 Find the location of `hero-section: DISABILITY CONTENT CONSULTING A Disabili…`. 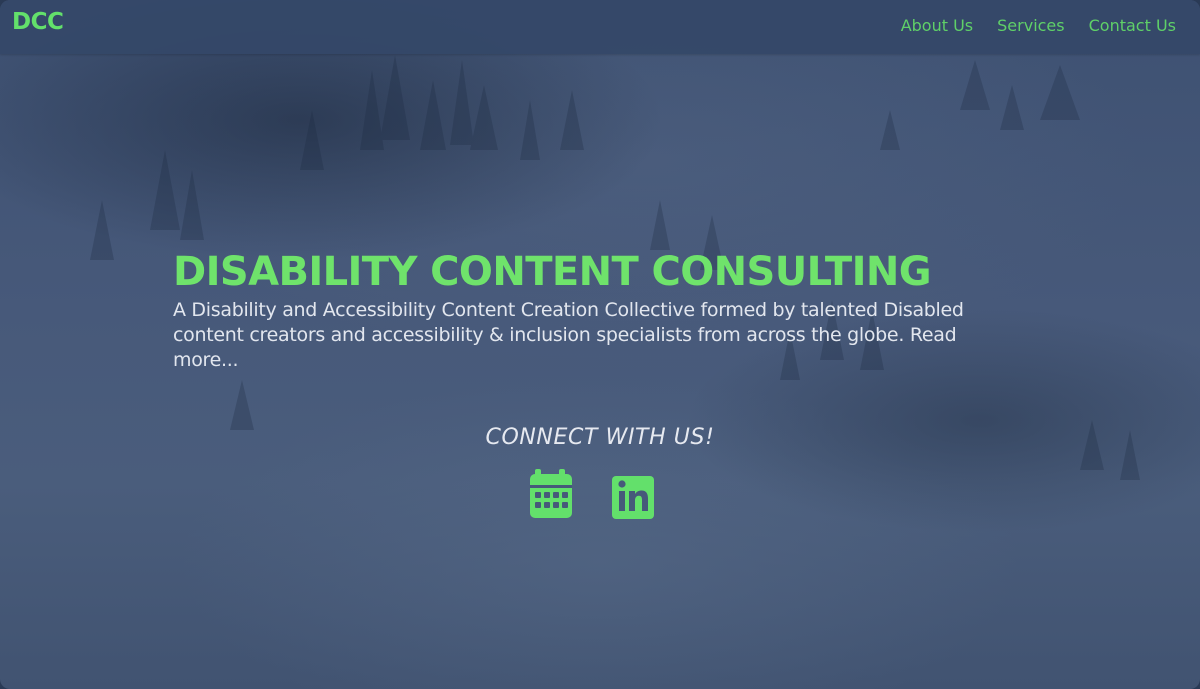

hero-section: DISABILITY CONTENT CONSULTING A Disabili… is located at coordinates (598, 310).